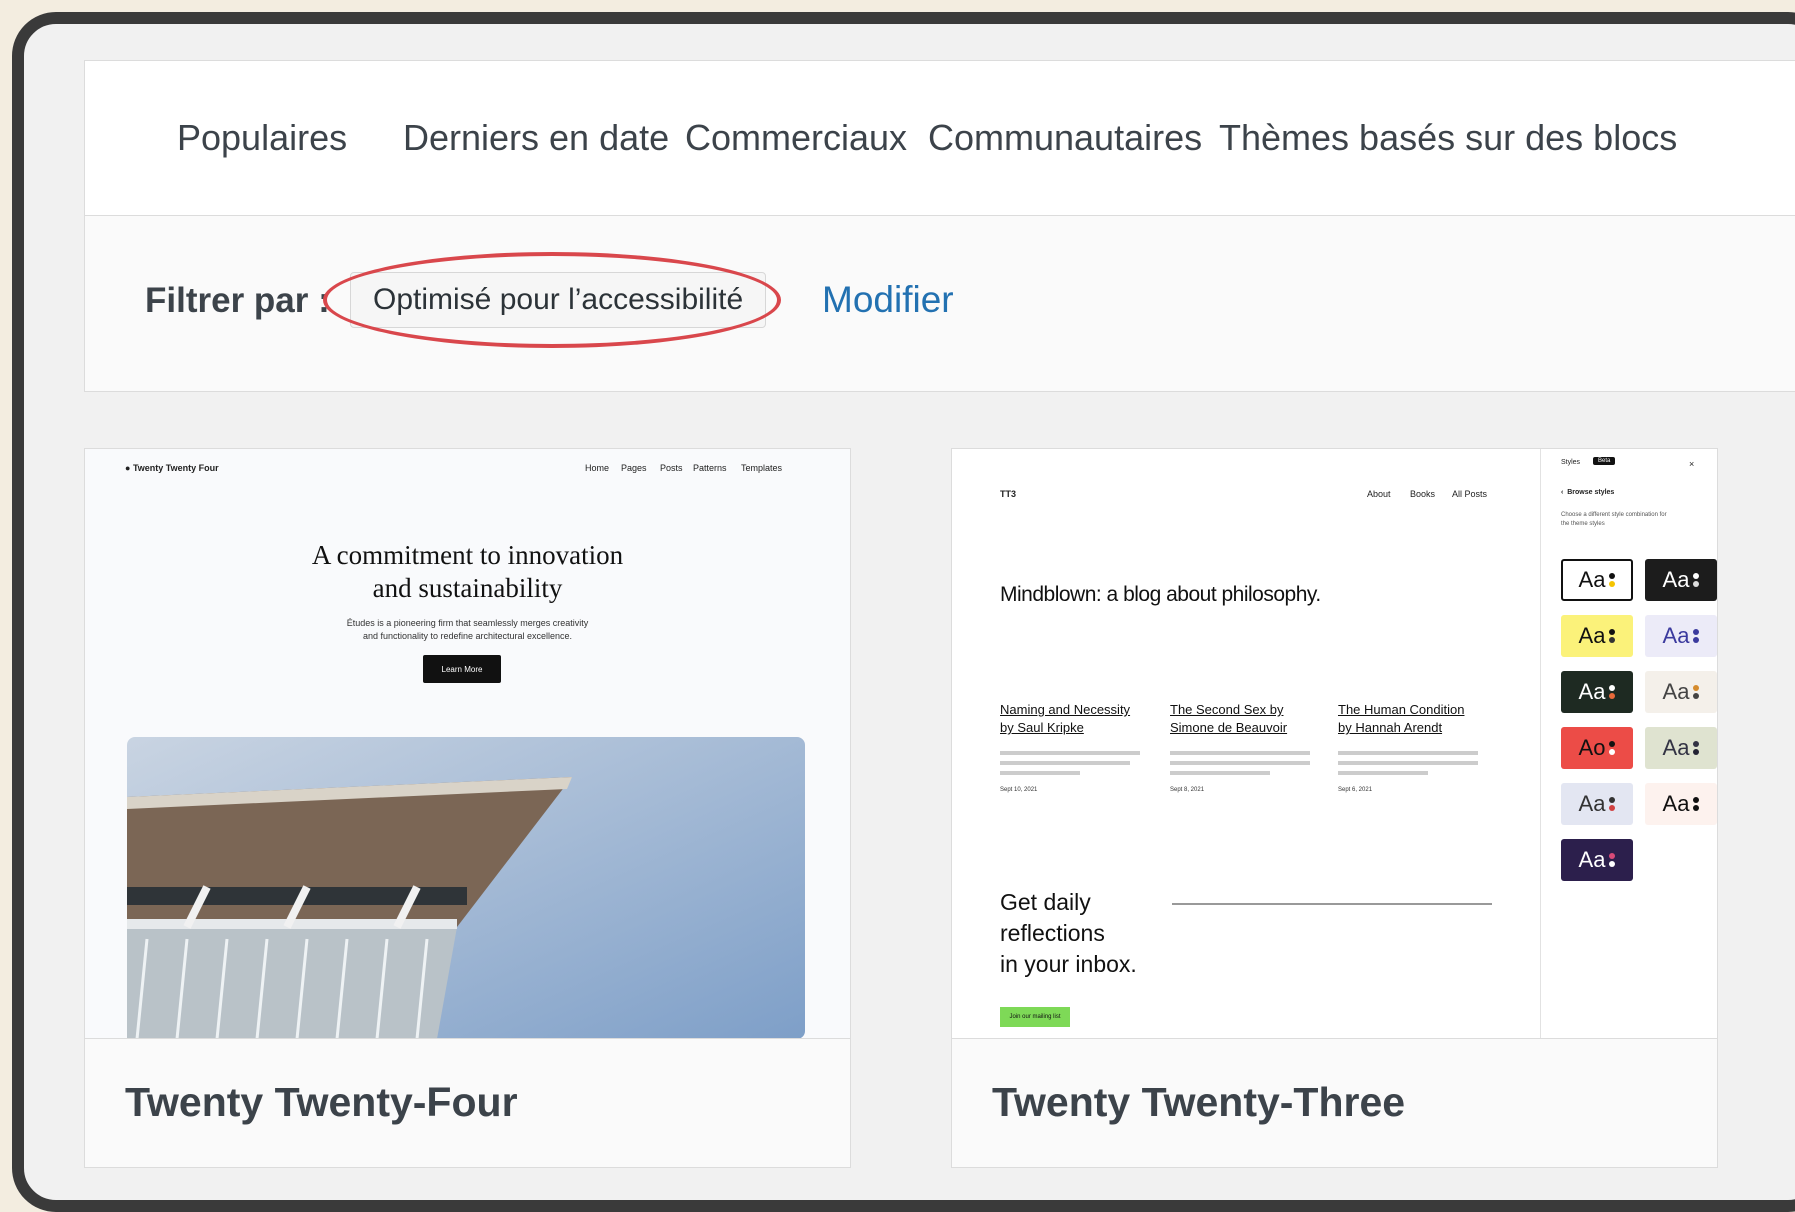 The height and width of the screenshot is (1212, 1795). I want to click on preview-headline: Mindblown: a blog about philosophy., so click(1160, 594).